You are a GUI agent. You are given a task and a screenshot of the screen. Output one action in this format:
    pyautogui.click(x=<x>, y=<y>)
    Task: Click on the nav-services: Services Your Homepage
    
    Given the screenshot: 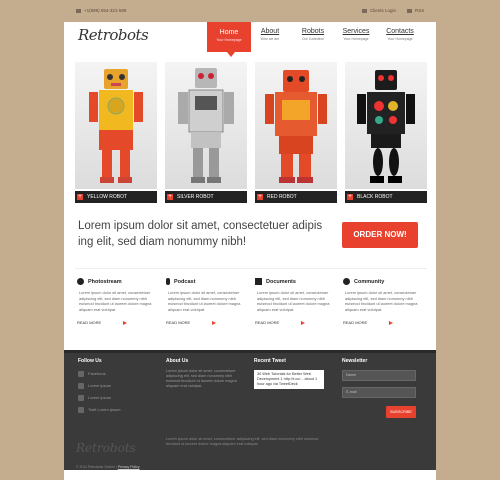 What is the action you would take?
    pyautogui.click(x=356, y=34)
    